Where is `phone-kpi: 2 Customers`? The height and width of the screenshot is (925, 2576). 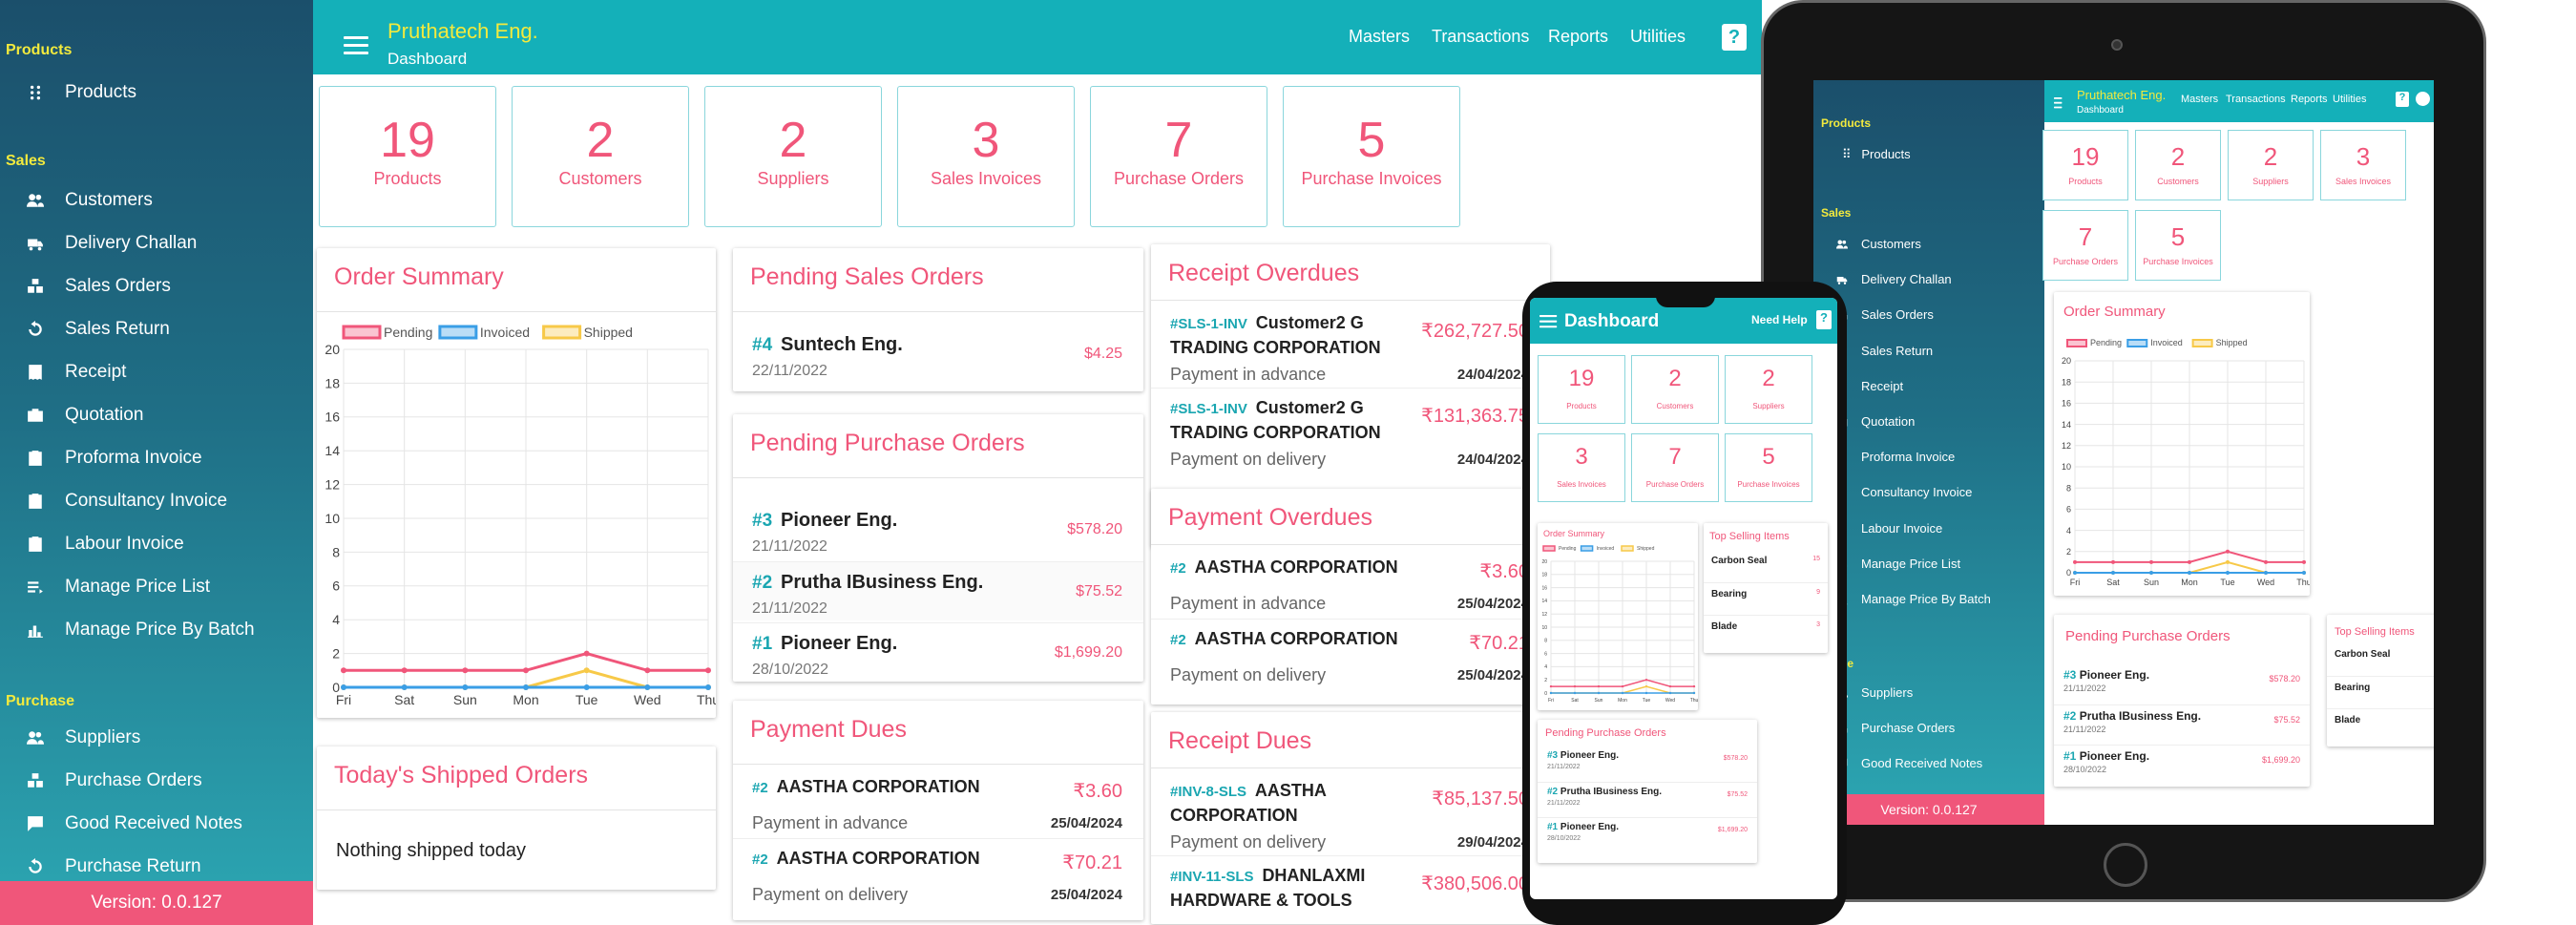 phone-kpi: 2 Customers is located at coordinates (1675, 389).